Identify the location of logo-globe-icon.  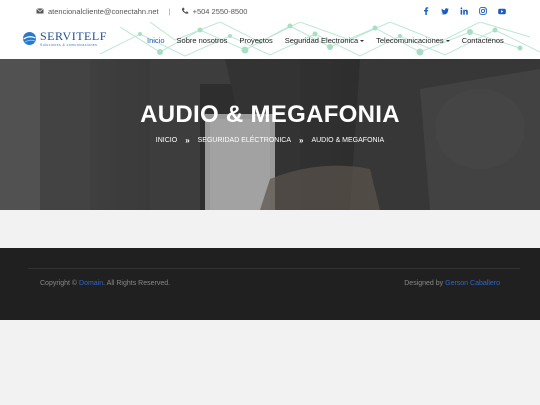
(29, 38).